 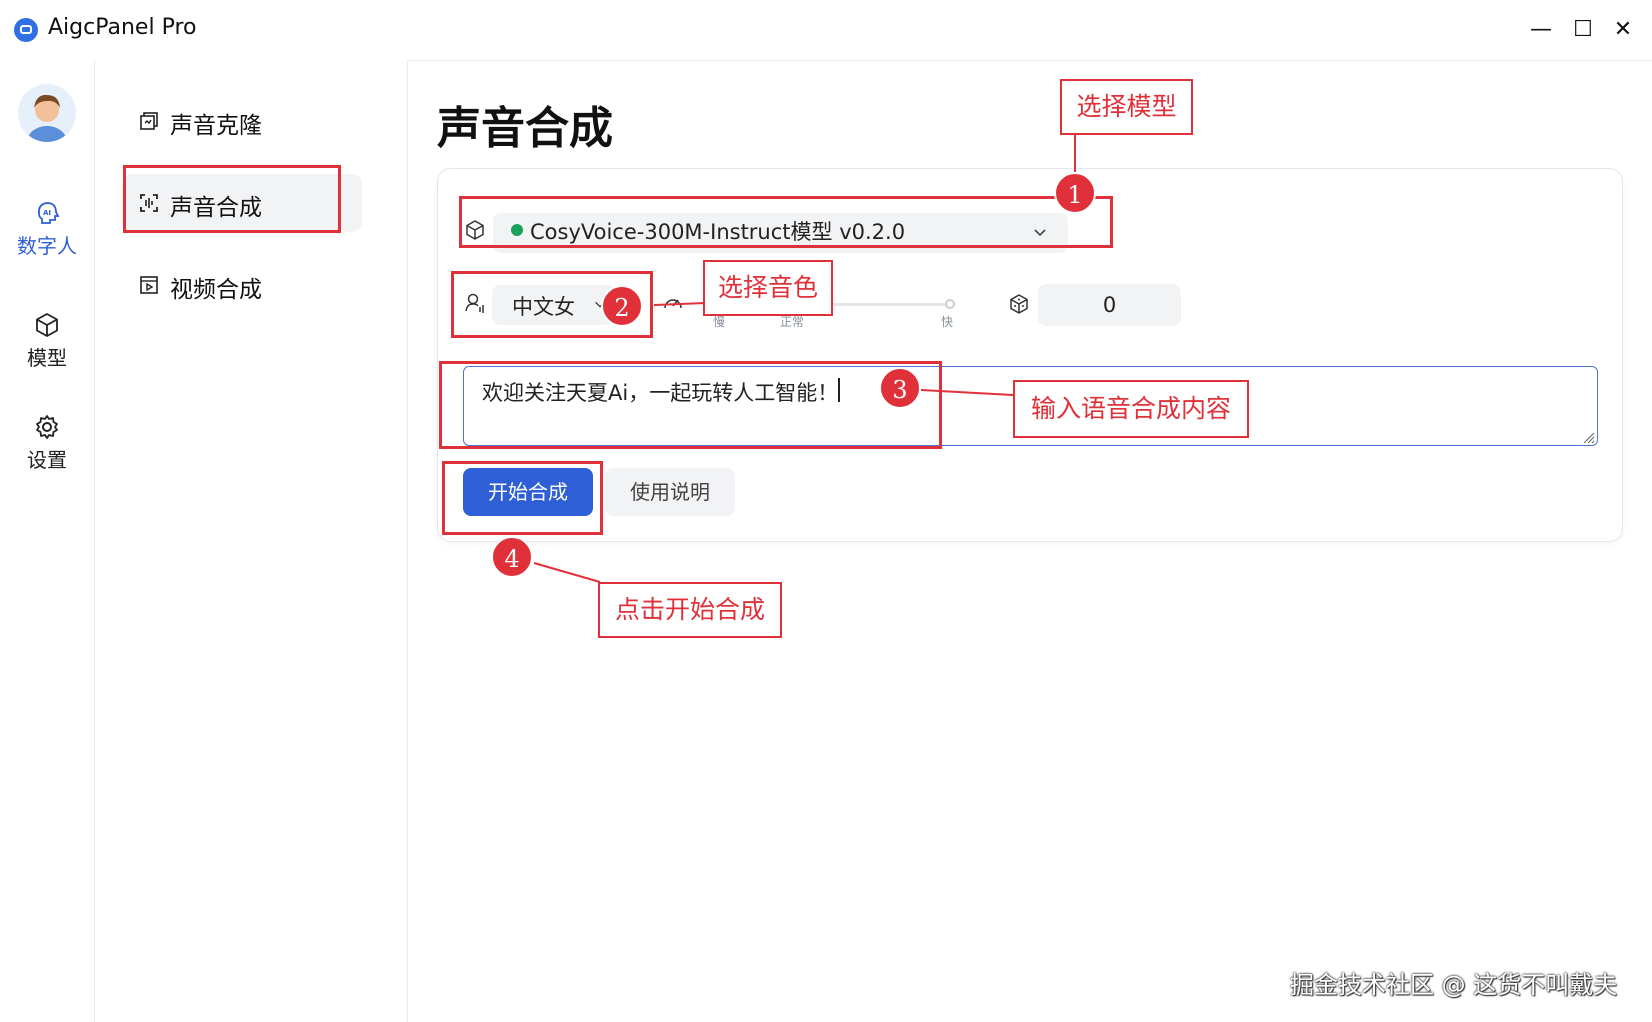 What do you see at coordinates (900, 388) in the screenshot?
I see `annotation-badge: 3` at bounding box center [900, 388].